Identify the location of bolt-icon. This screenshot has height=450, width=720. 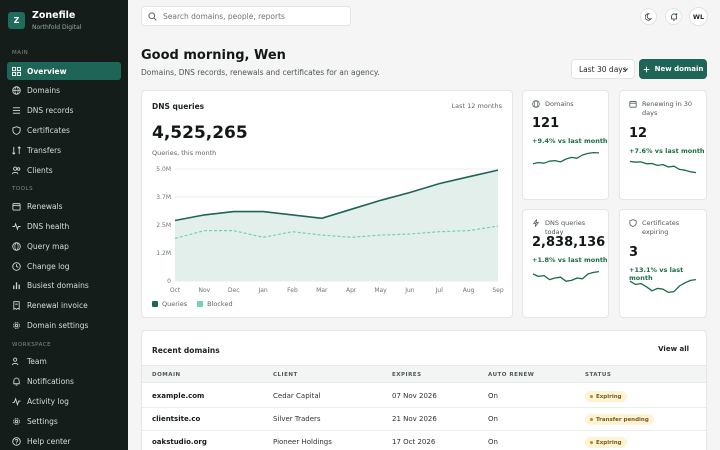
(536, 223).